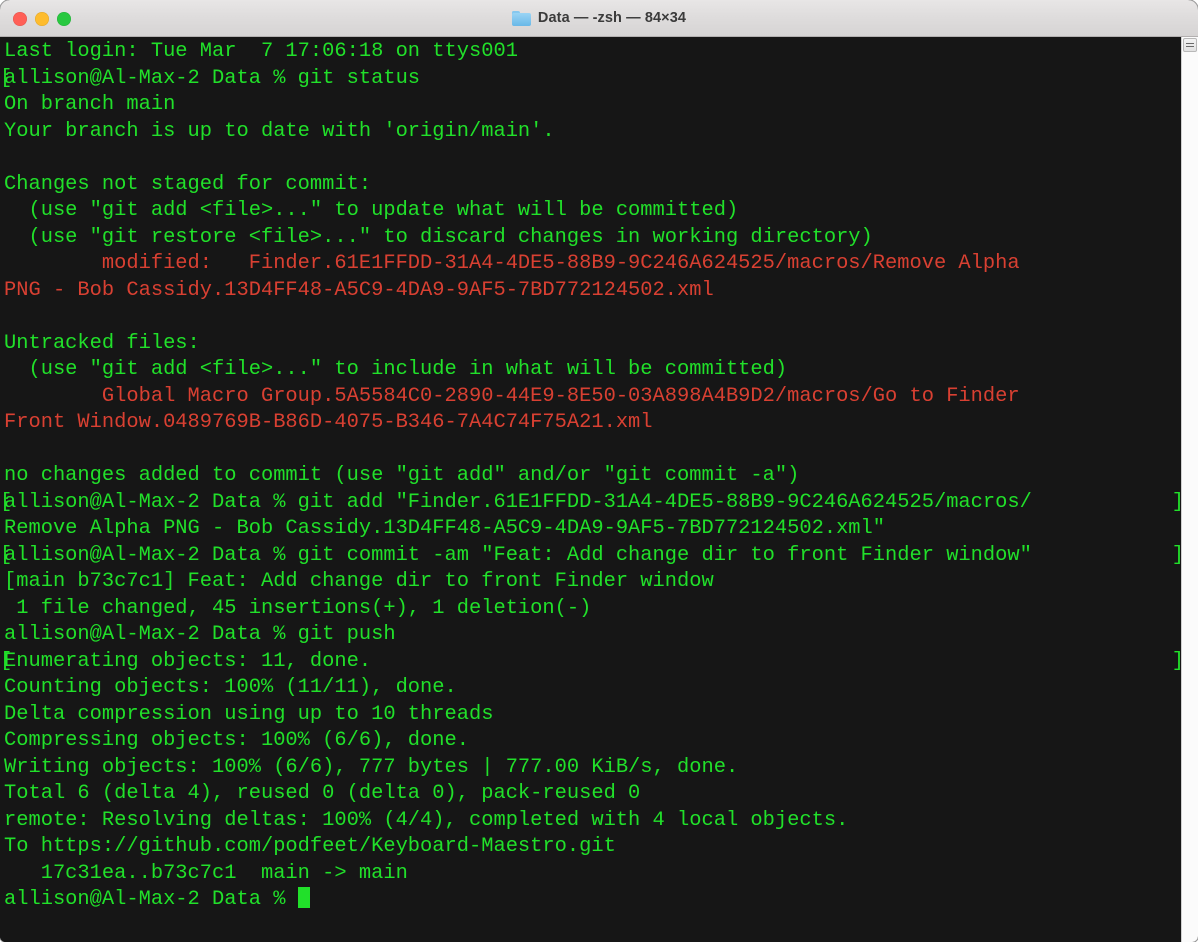  Describe the element at coordinates (1189, 489) in the screenshot. I see `terminal-scrollbar` at that location.